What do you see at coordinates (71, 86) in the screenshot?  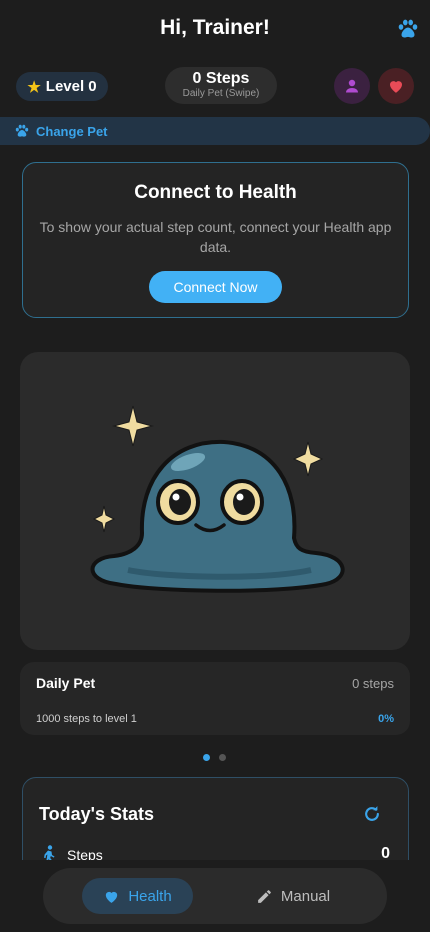 I see `level-label: Level 0` at bounding box center [71, 86].